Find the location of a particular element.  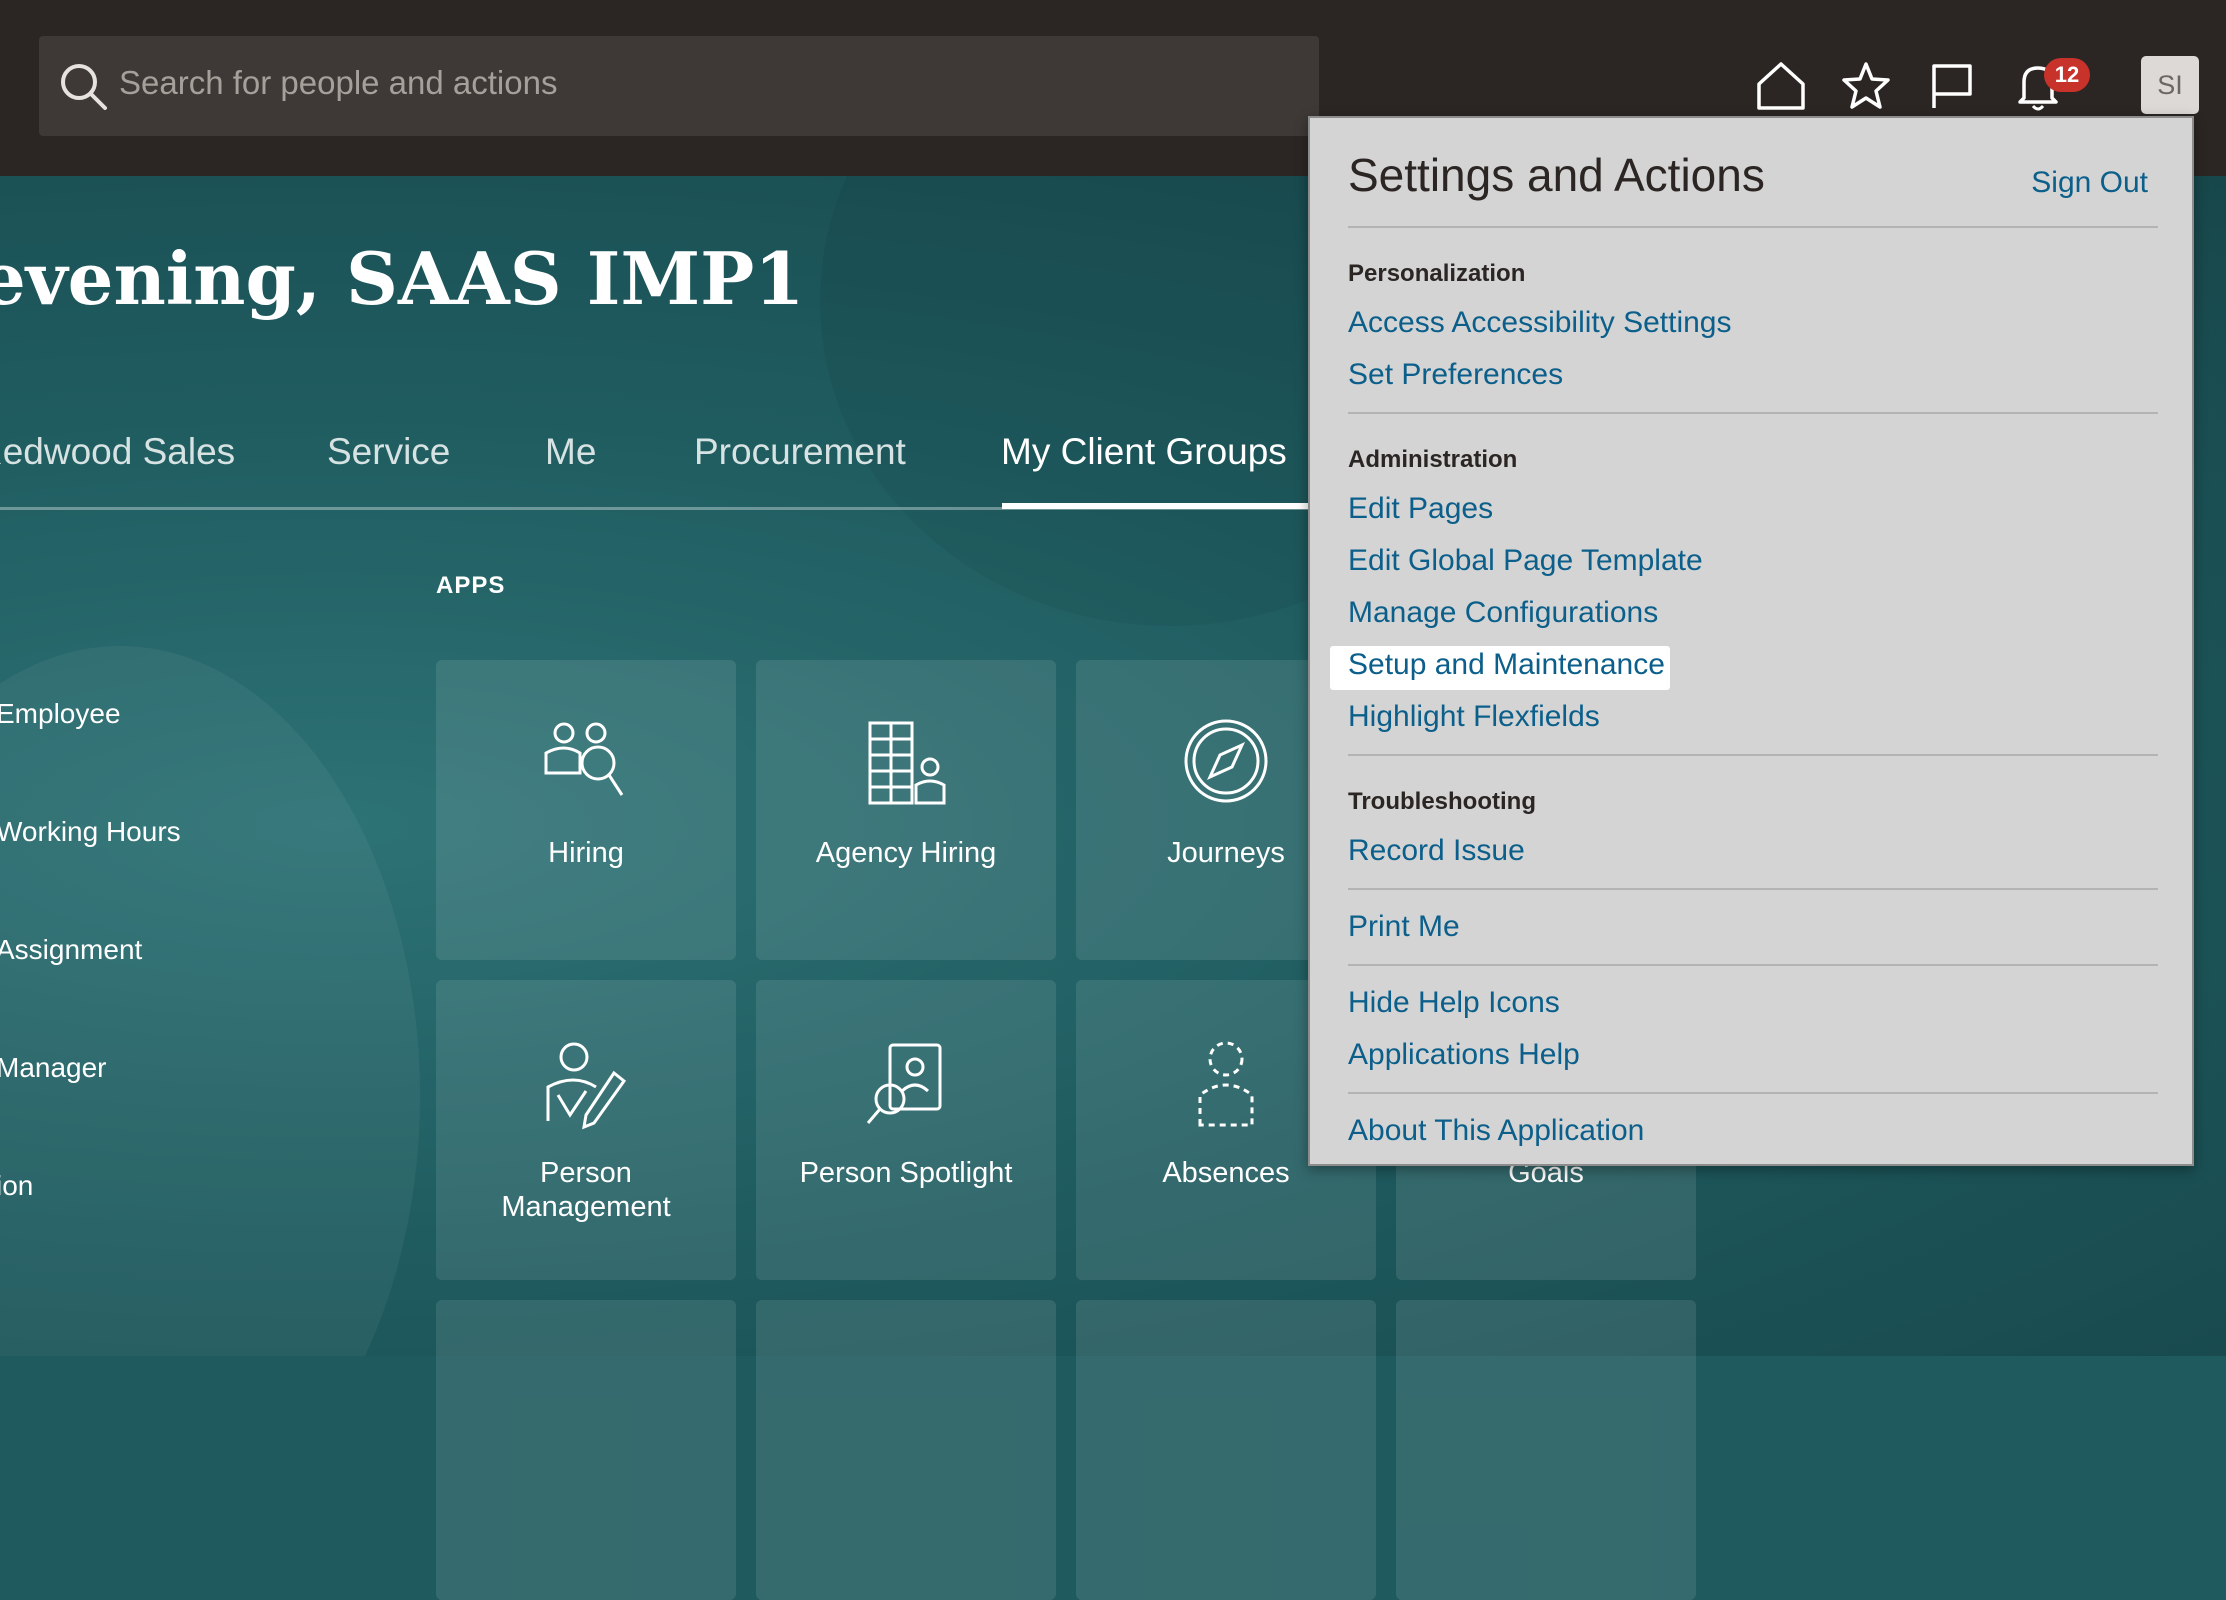

menu-item-edit-pages: Edit Pages is located at coordinates (1420, 509).